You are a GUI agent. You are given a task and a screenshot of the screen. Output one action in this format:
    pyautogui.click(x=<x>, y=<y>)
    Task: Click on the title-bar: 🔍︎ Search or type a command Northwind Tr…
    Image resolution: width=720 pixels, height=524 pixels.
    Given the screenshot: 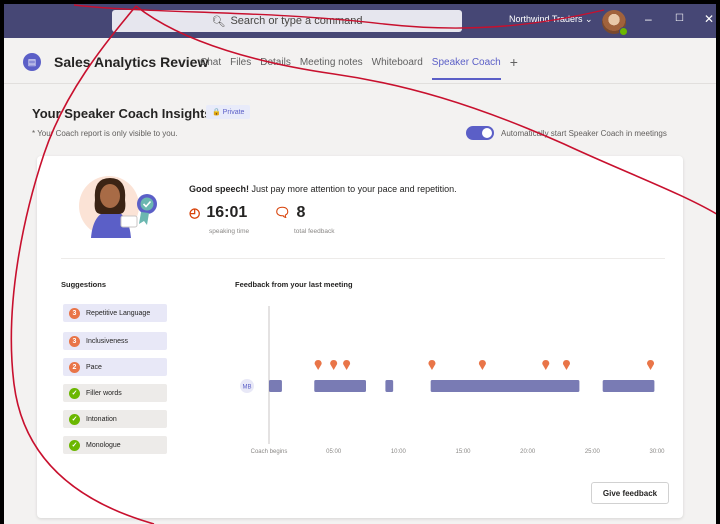 What is the action you would take?
    pyautogui.click(x=360, y=21)
    